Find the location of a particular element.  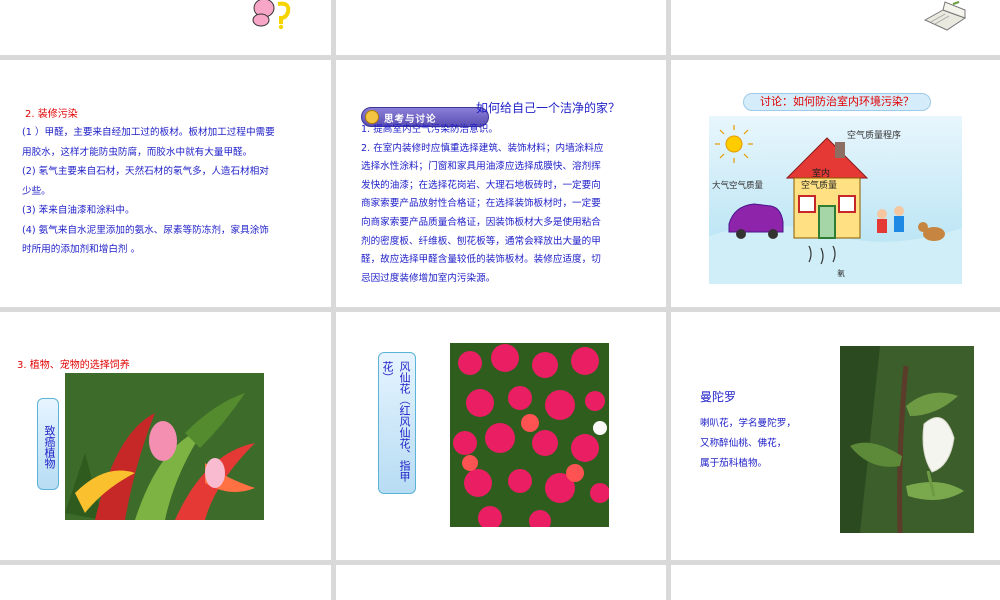

svg-text: 空气质量程序 is located at coordinates (874, 135).